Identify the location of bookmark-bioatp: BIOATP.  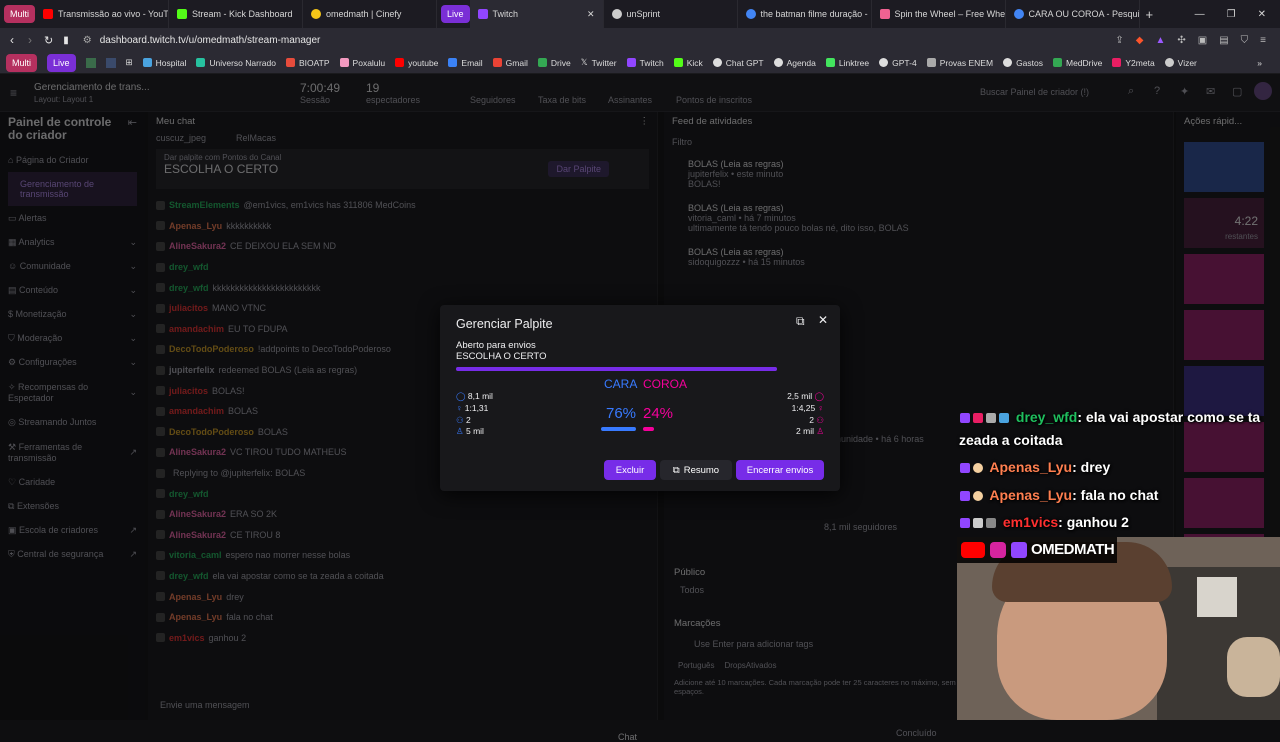
(308, 63).